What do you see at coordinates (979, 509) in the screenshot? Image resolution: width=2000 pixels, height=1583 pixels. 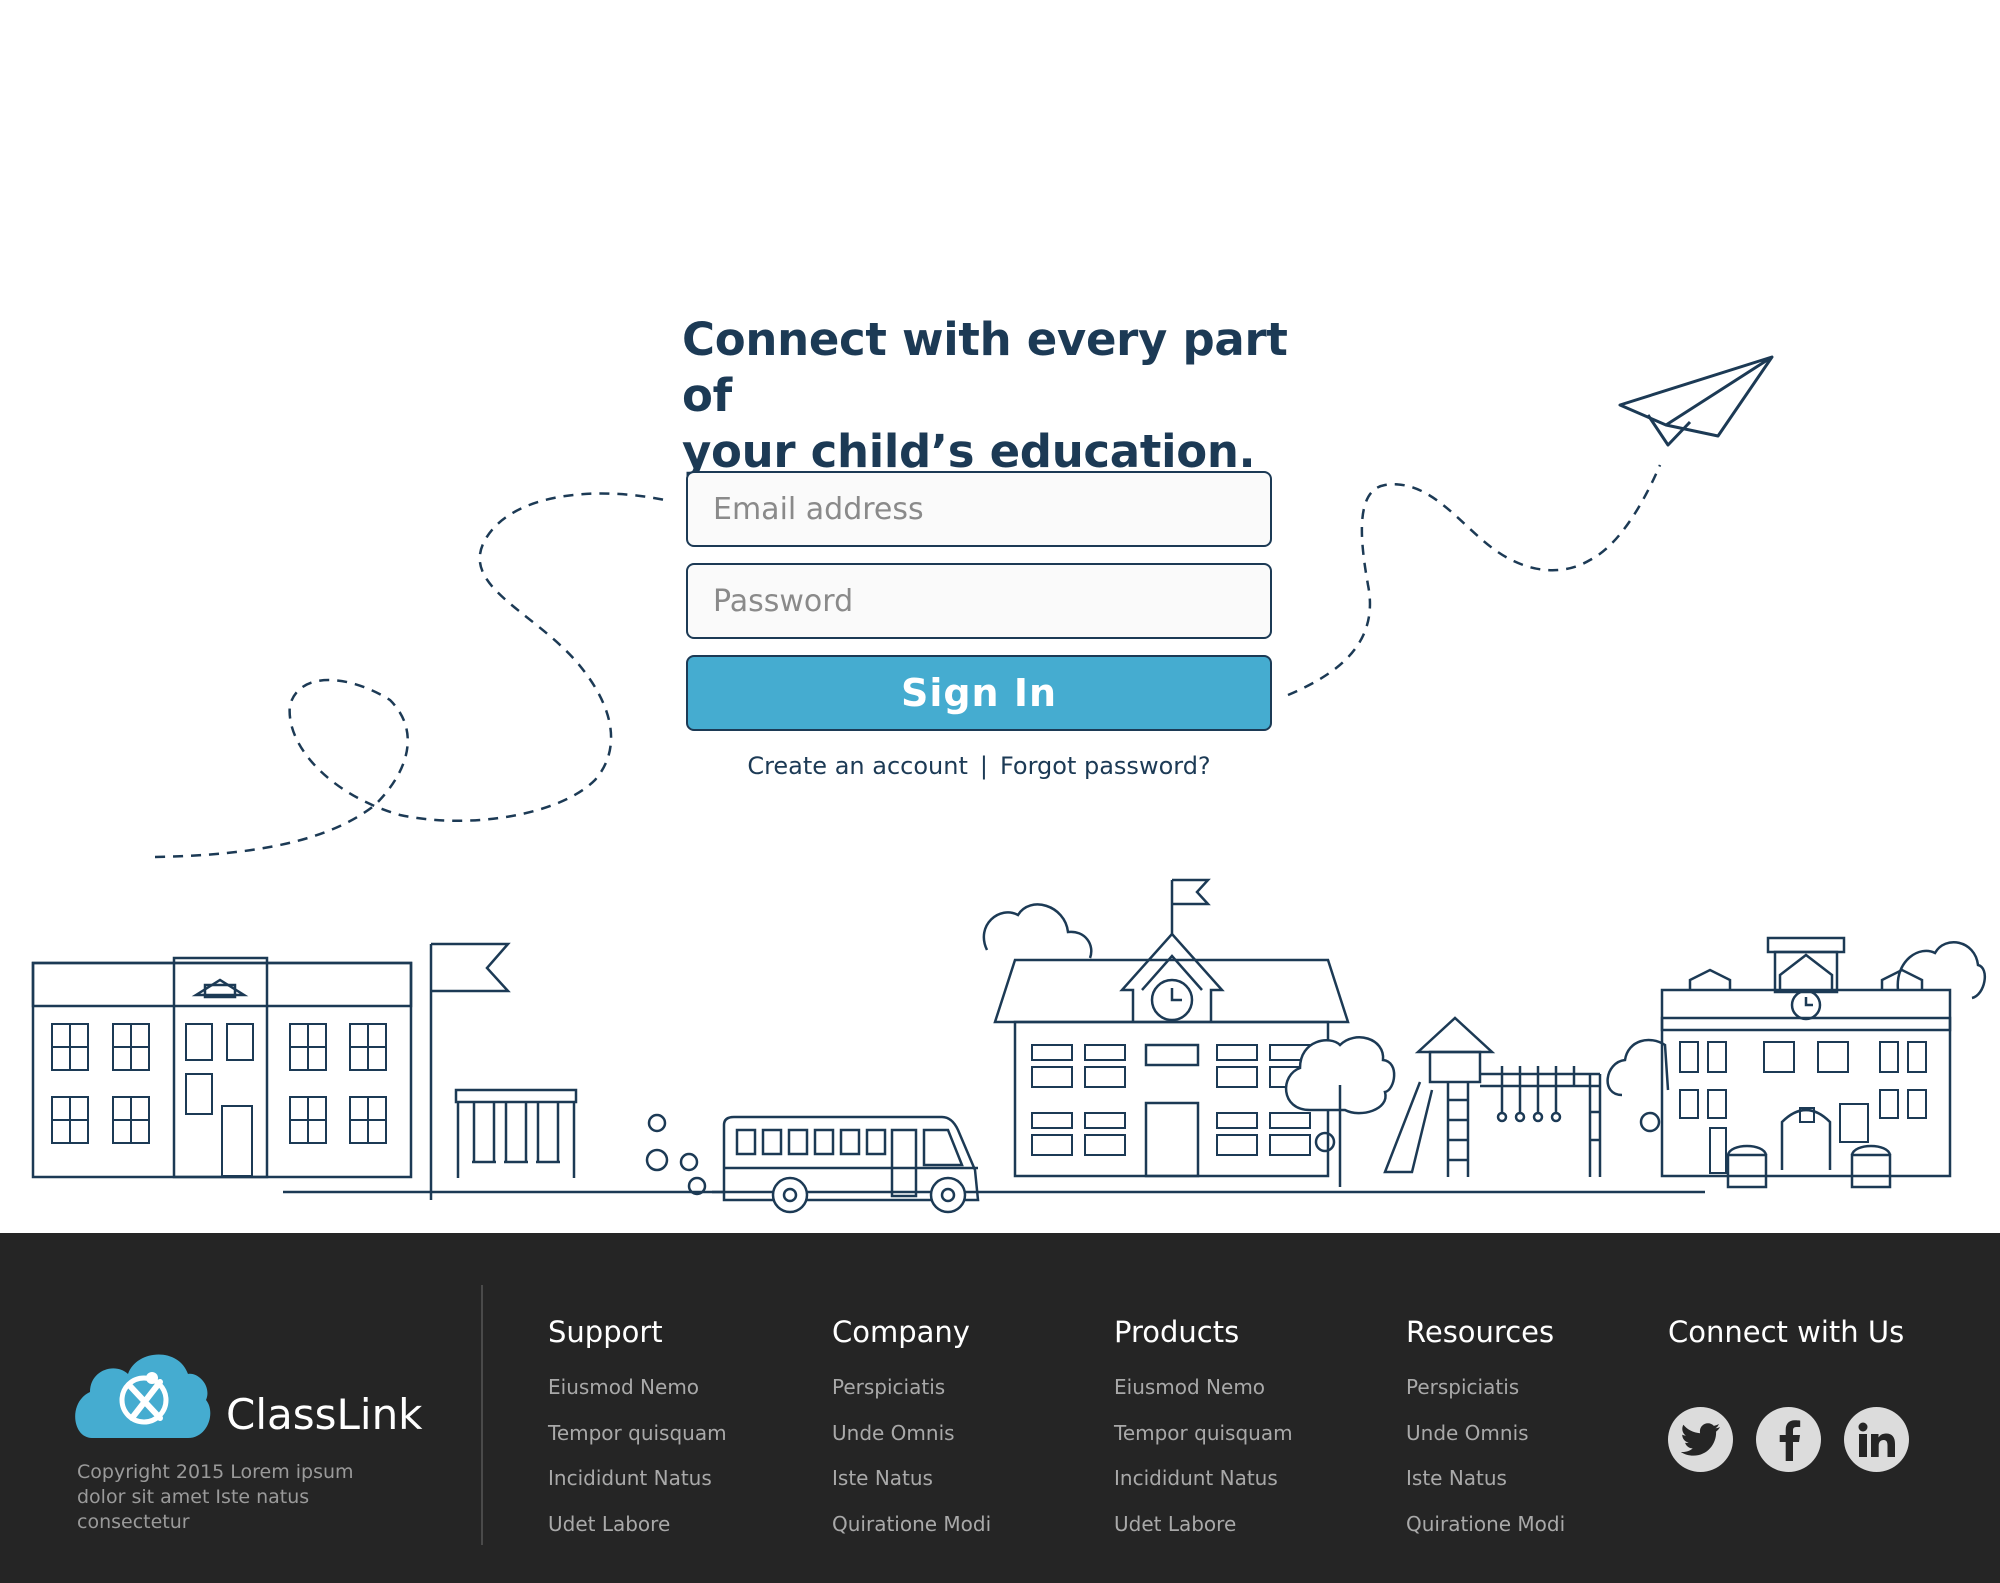 I see `email-field` at bounding box center [979, 509].